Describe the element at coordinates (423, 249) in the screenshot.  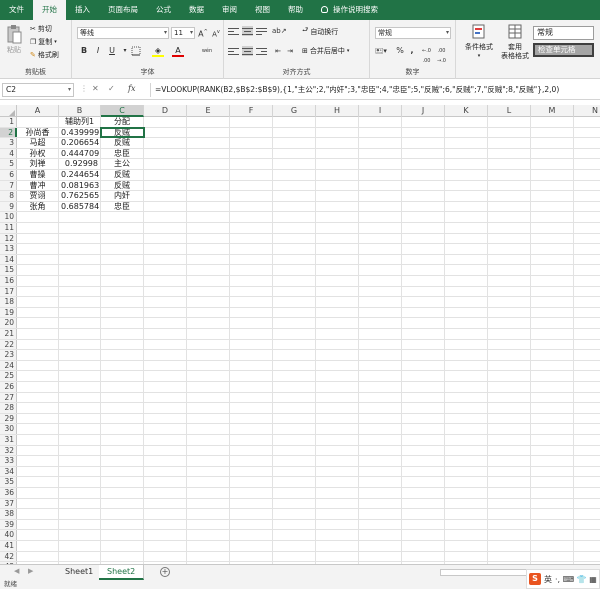
I see `cell-j13` at that location.